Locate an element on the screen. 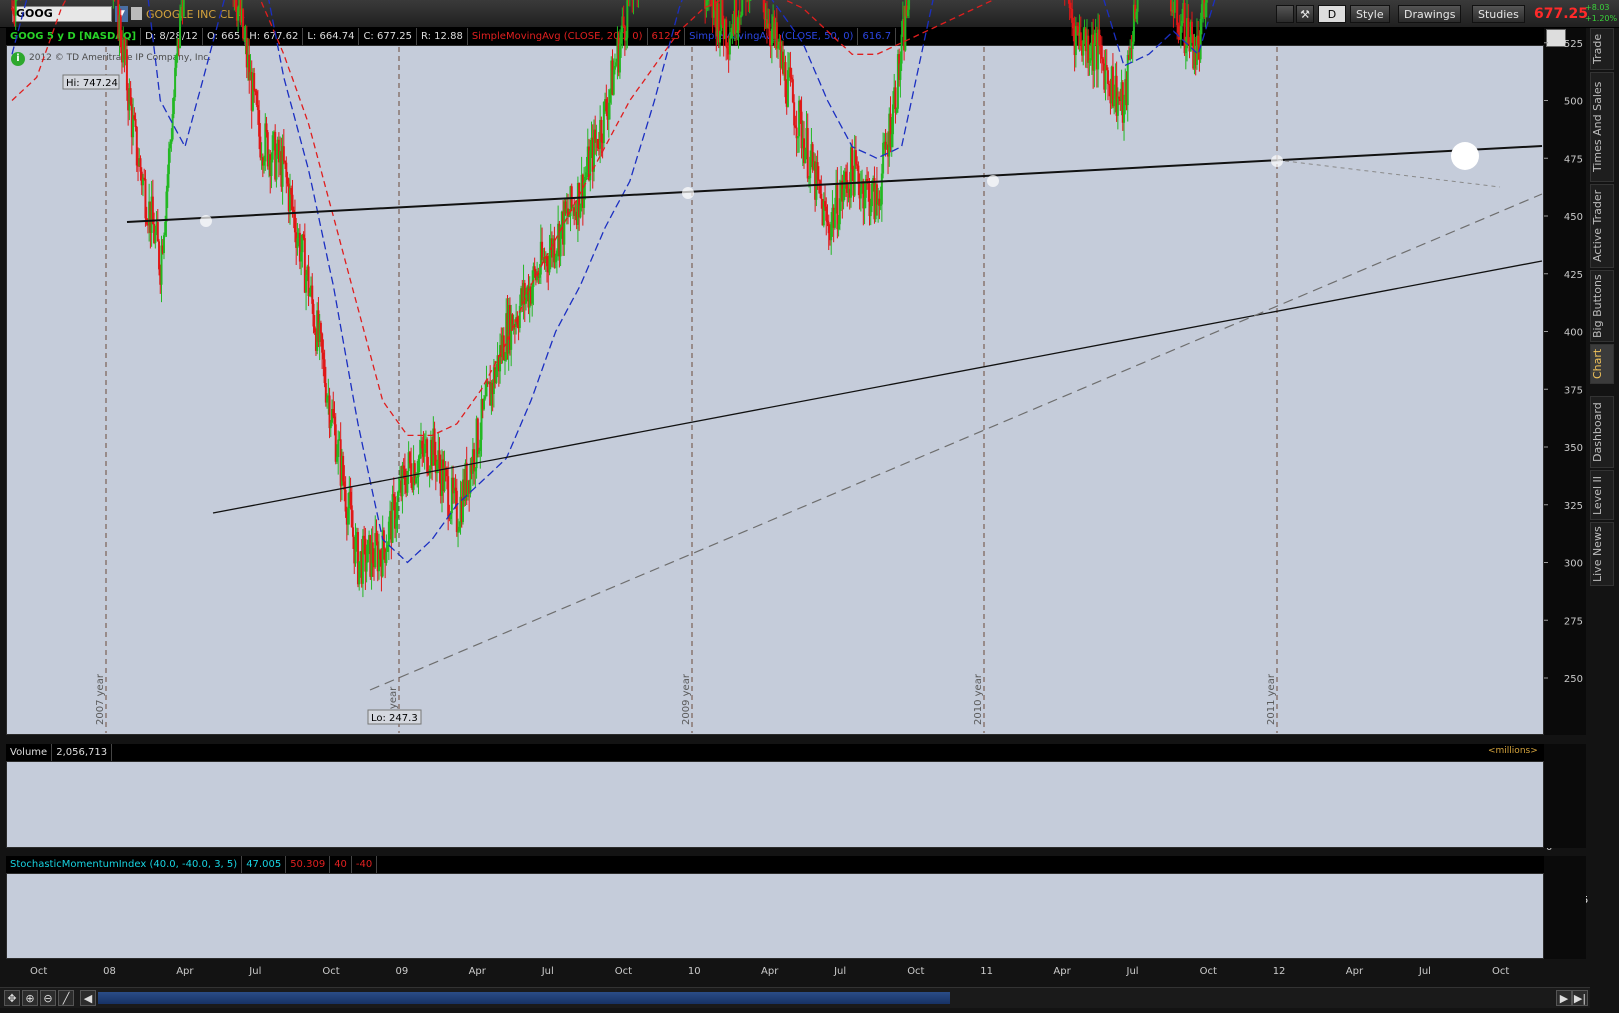 The height and width of the screenshot is (1013, 1619). zoom-out-icon: ⊖ is located at coordinates (48, 998).